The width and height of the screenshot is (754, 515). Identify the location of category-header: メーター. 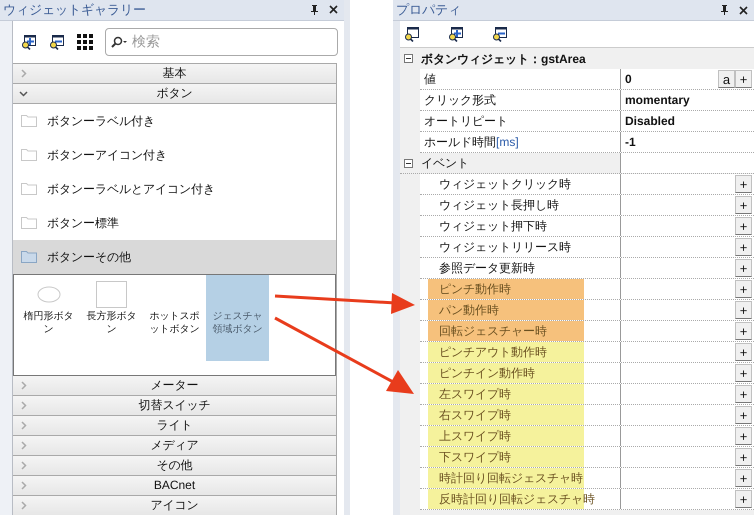
(174, 386).